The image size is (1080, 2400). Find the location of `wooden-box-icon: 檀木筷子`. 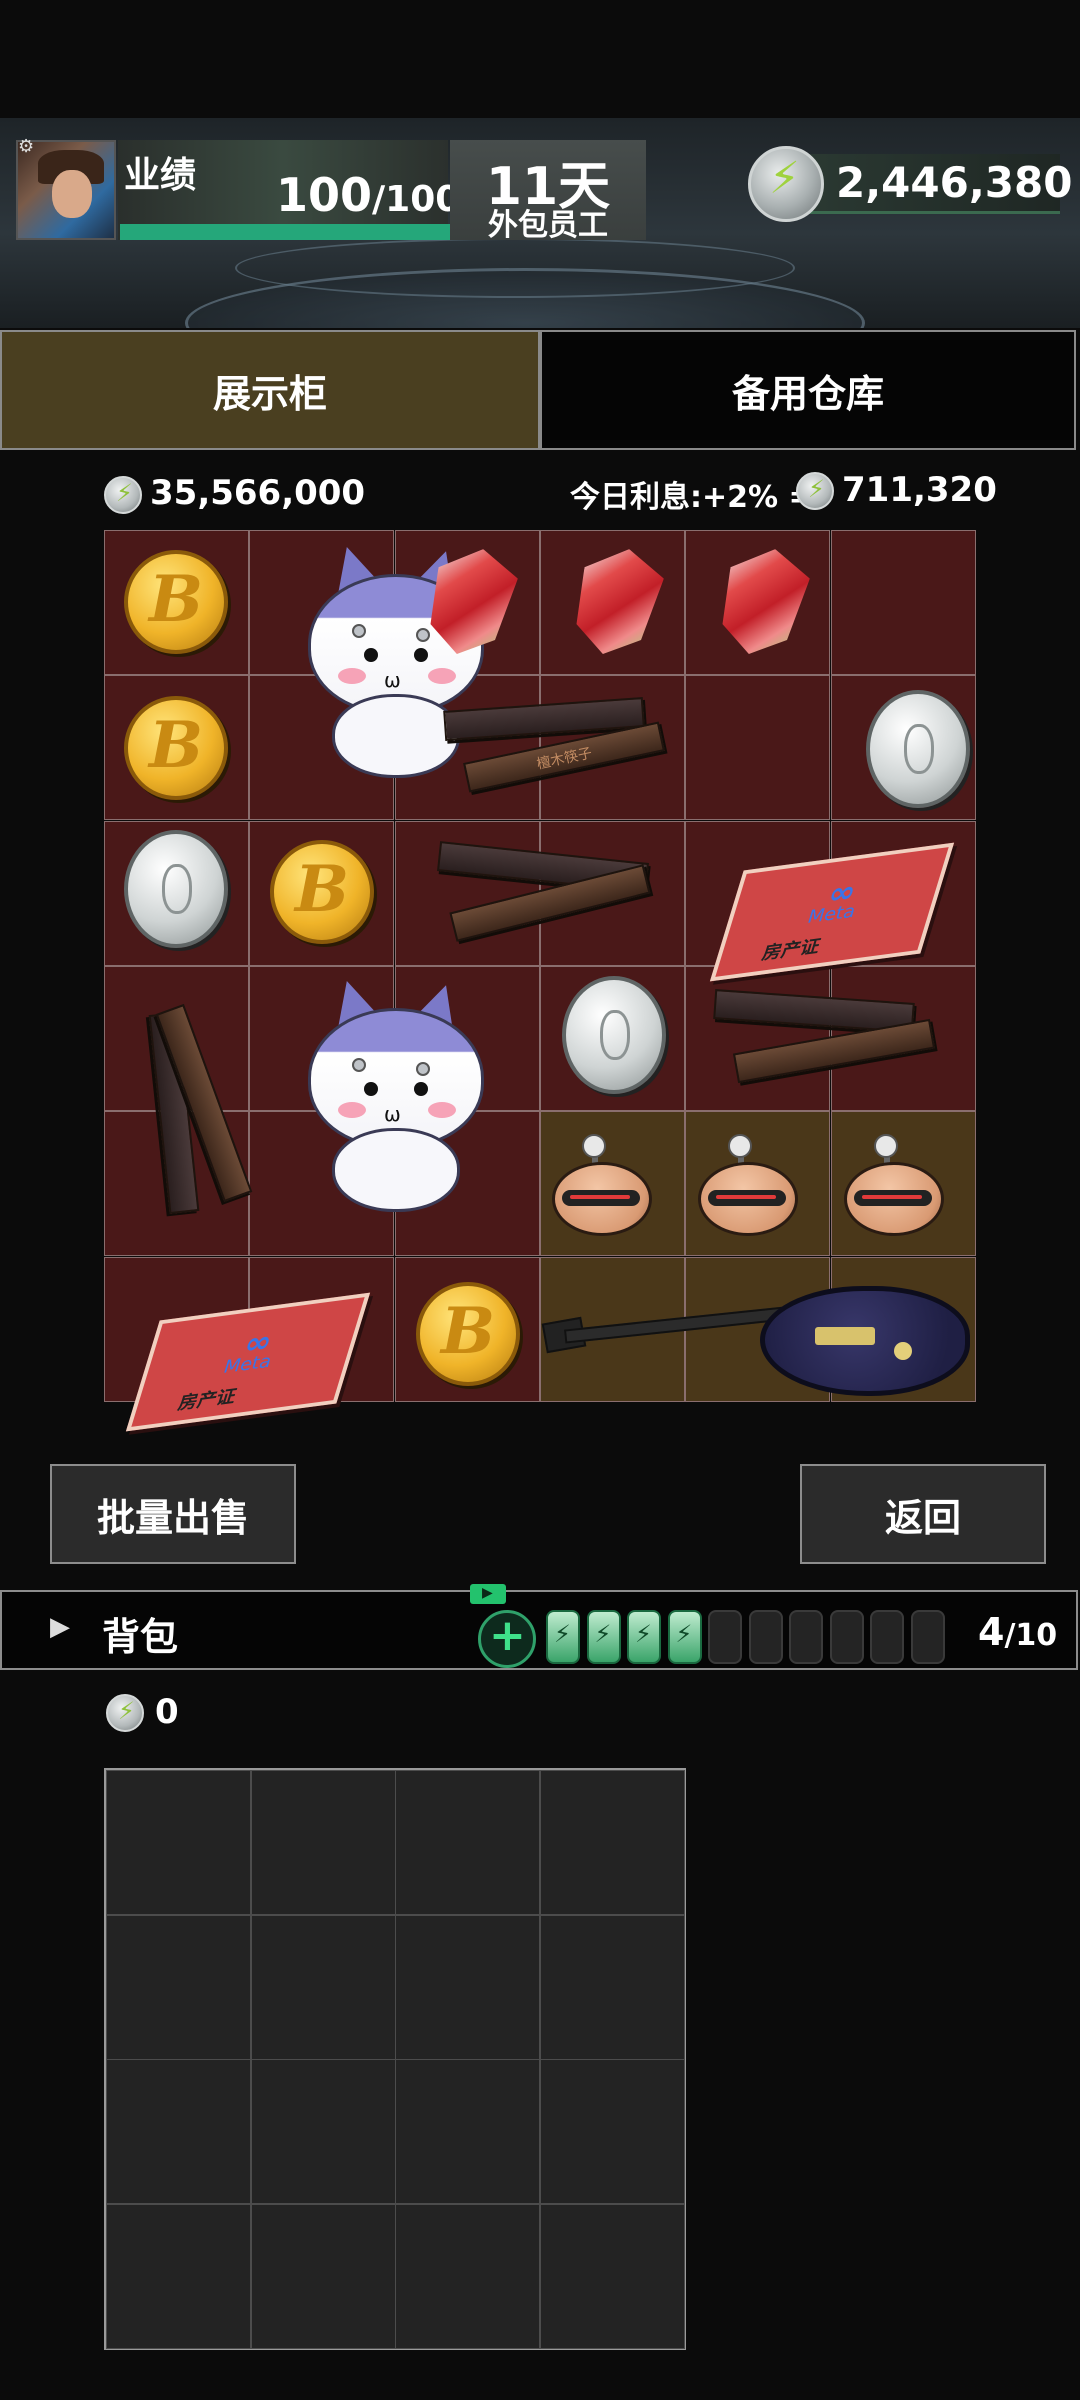

wooden-box-icon: 檀木筷子 is located at coordinates (549, 752).